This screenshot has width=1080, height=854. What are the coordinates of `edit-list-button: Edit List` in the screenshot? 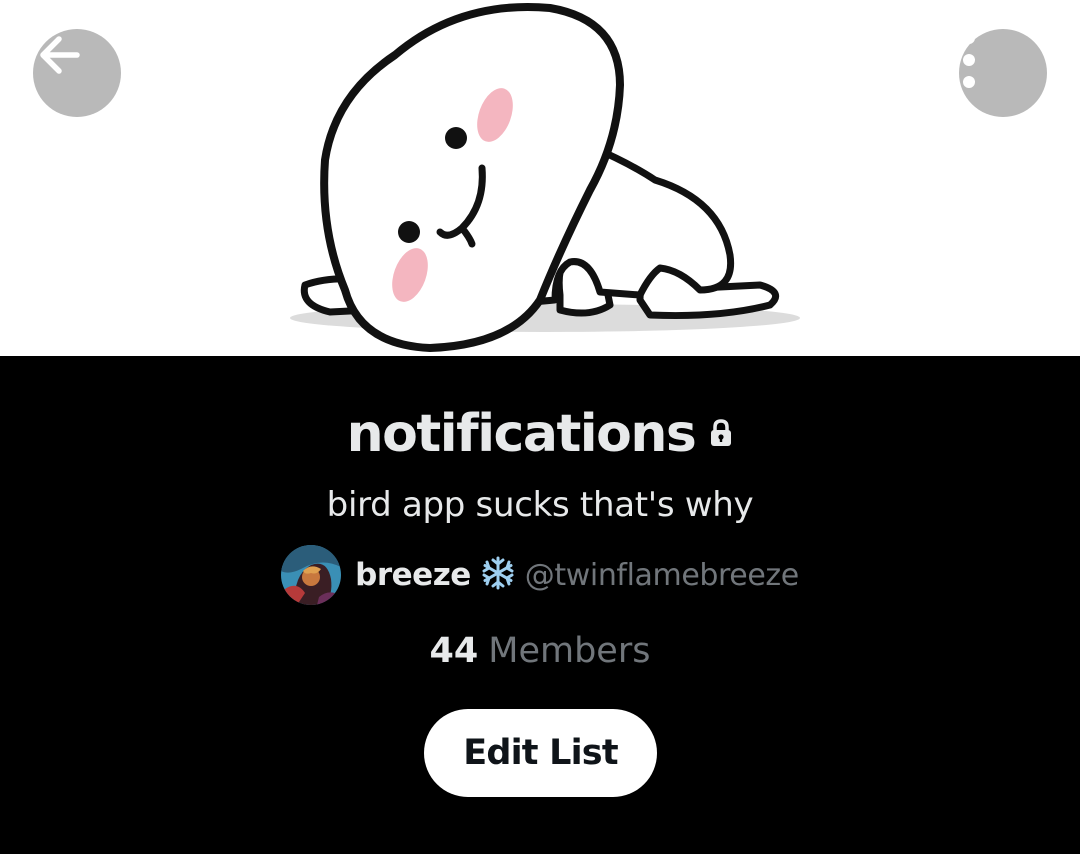 It's located at (540, 753).